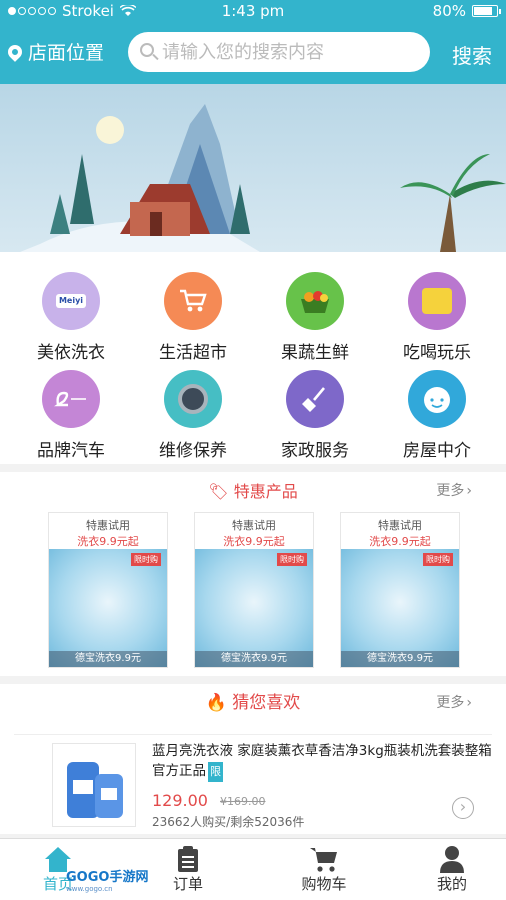 The width and height of the screenshot is (506, 900). I want to click on category-label: 吃喝玩乐, so click(437, 353).